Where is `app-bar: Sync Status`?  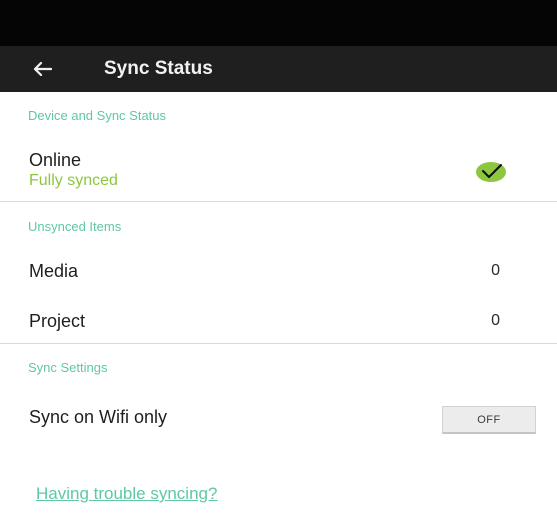 app-bar: Sync Status is located at coordinates (278, 69).